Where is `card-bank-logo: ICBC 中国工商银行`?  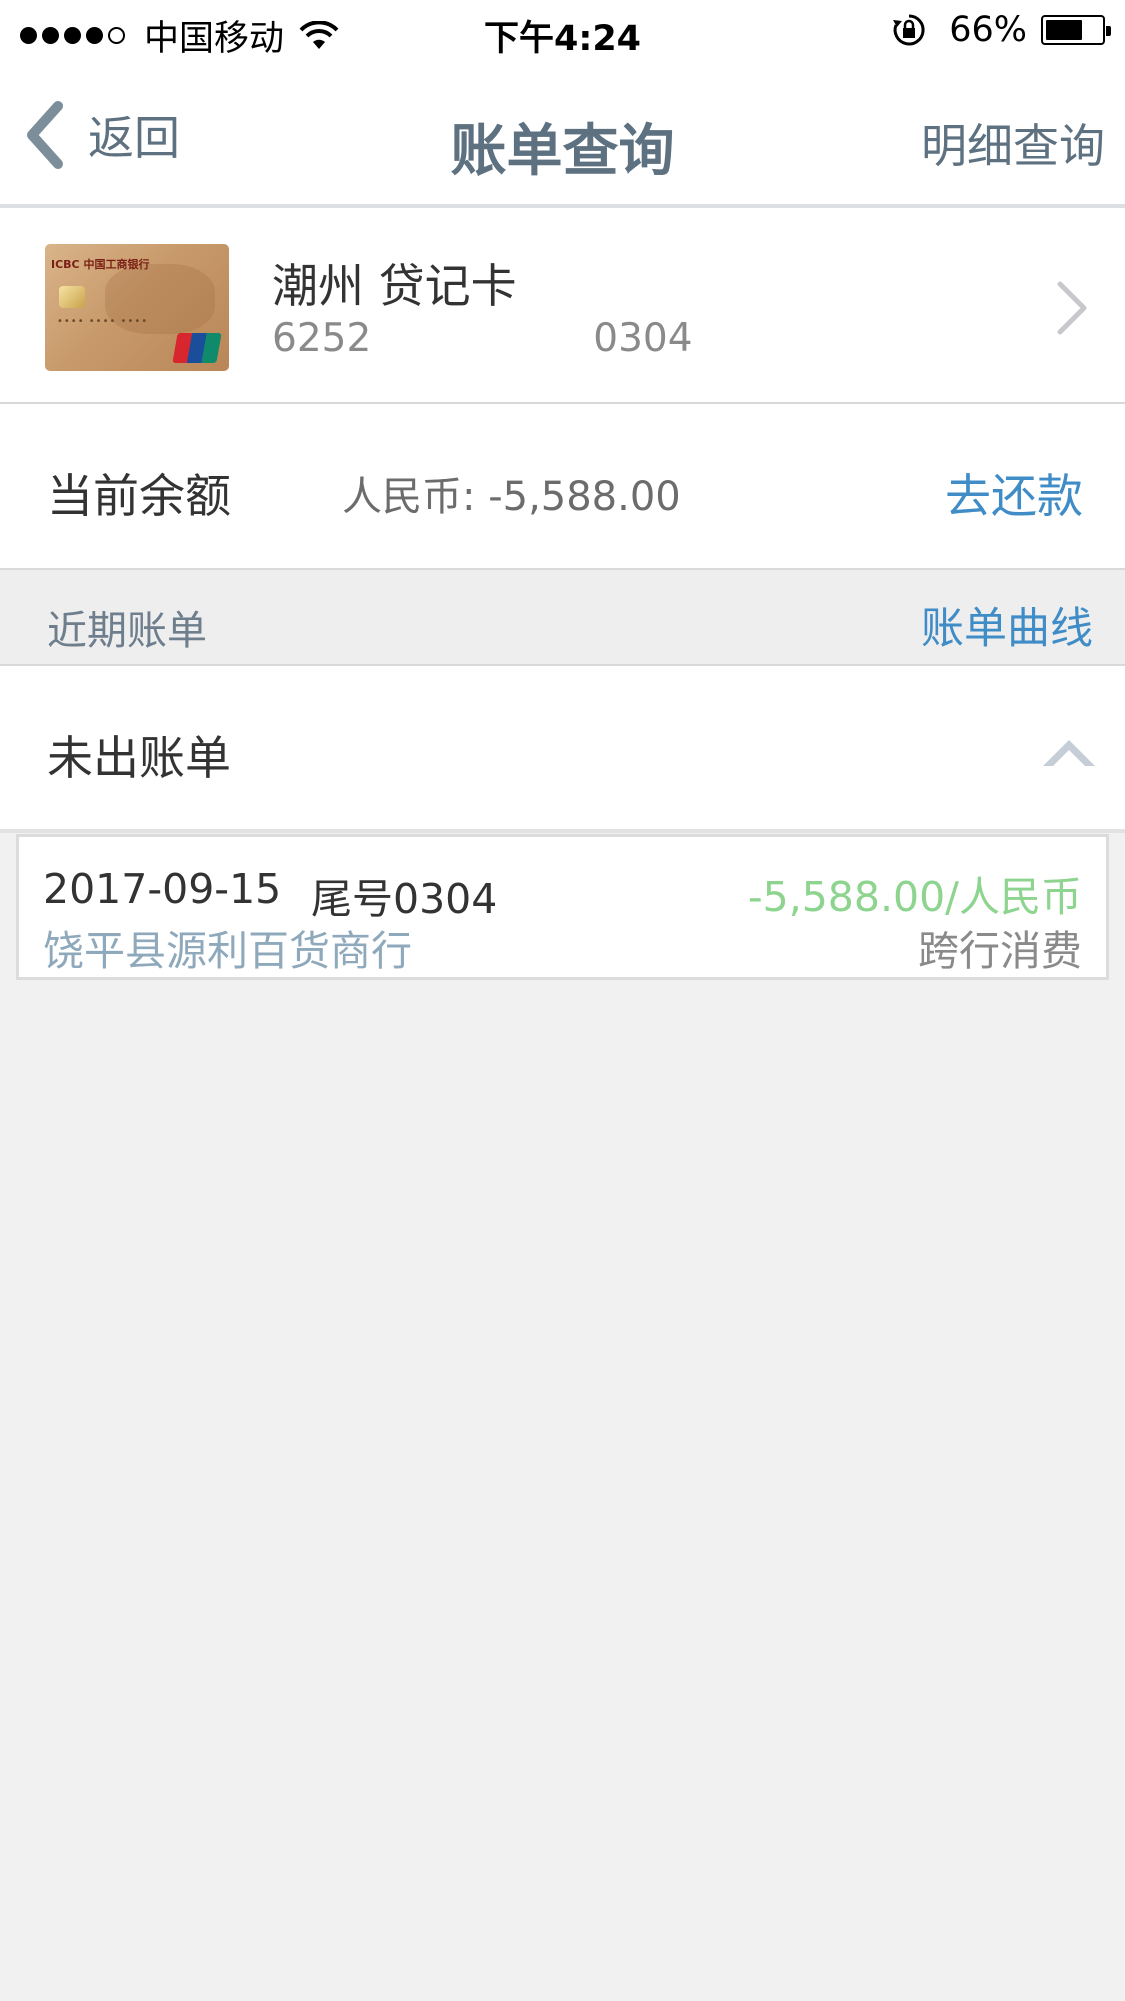
card-bank-logo: ICBC 中国工商银行 is located at coordinates (100, 264).